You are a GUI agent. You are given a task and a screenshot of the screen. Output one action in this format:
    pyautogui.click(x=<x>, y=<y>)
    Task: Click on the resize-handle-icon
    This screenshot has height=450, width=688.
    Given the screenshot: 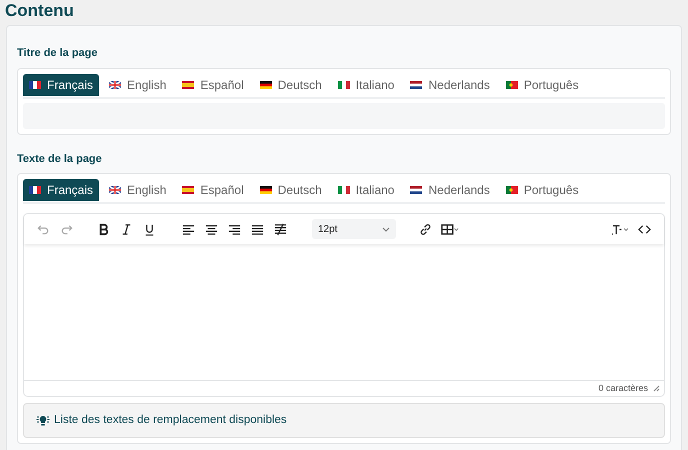 What is the action you would take?
    pyautogui.click(x=656, y=388)
    